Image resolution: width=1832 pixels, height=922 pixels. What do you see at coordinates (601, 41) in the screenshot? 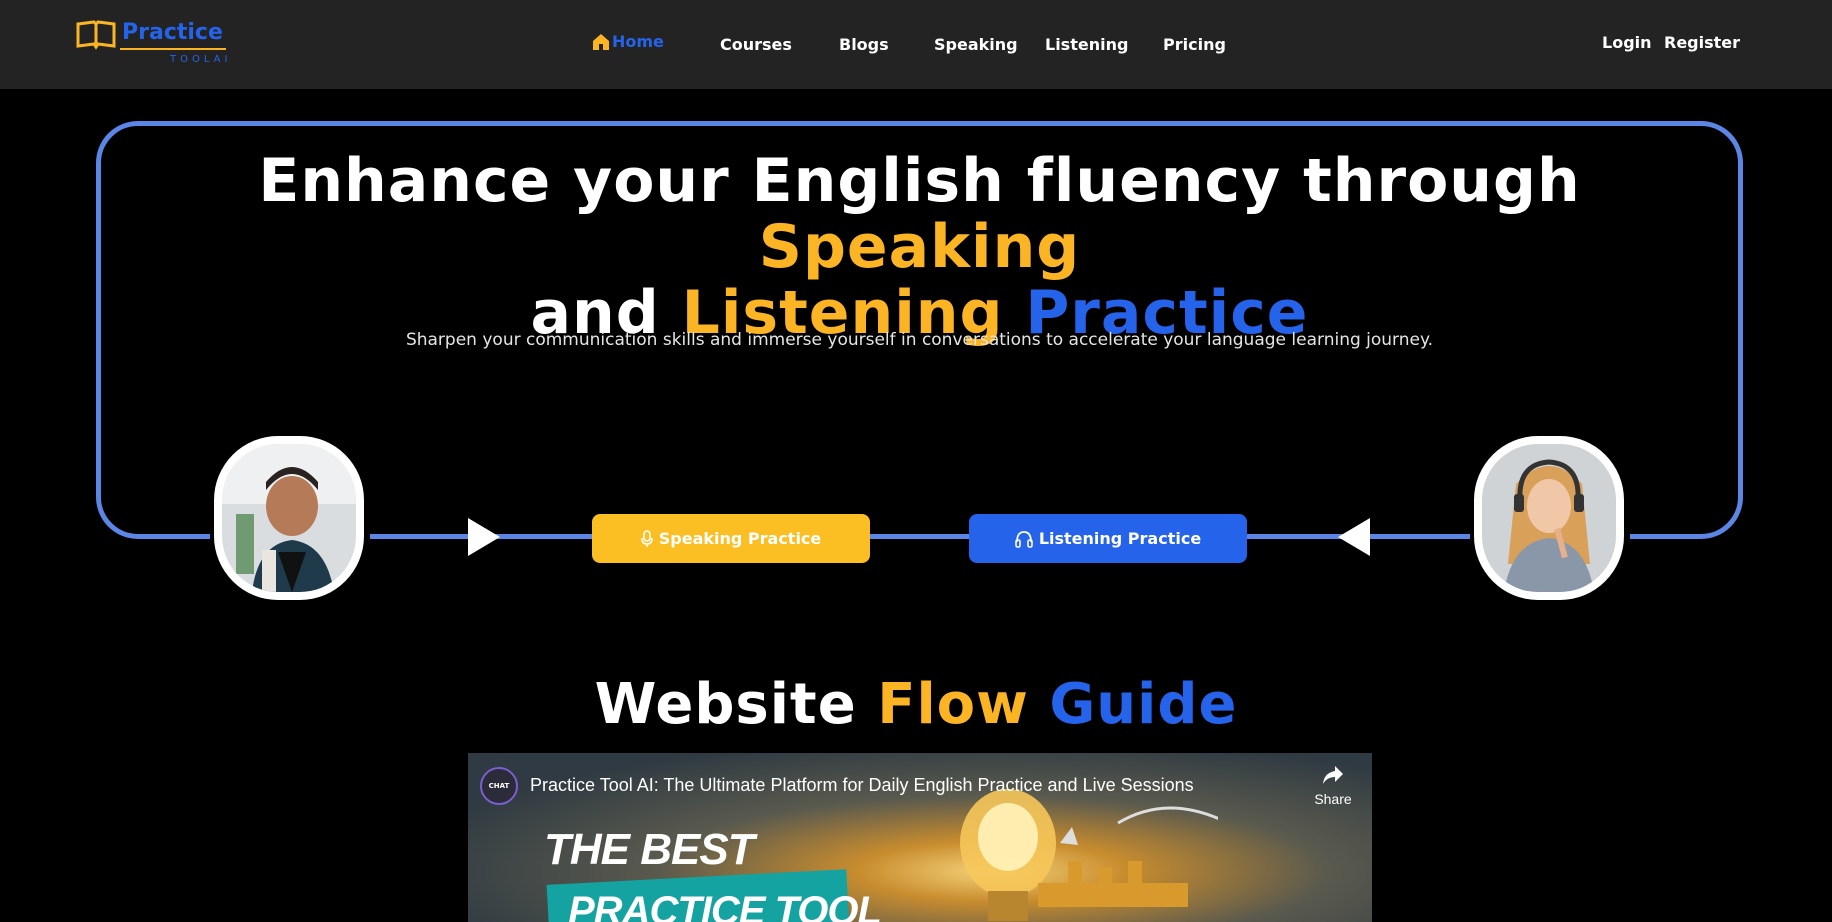
I see `home-icon` at bounding box center [601, 41].